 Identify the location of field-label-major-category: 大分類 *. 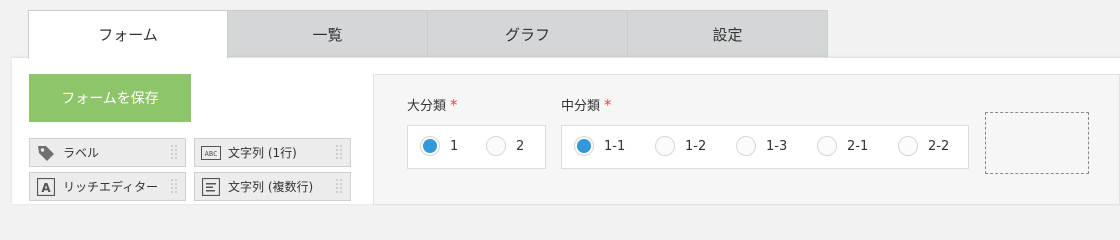
(432, 104).